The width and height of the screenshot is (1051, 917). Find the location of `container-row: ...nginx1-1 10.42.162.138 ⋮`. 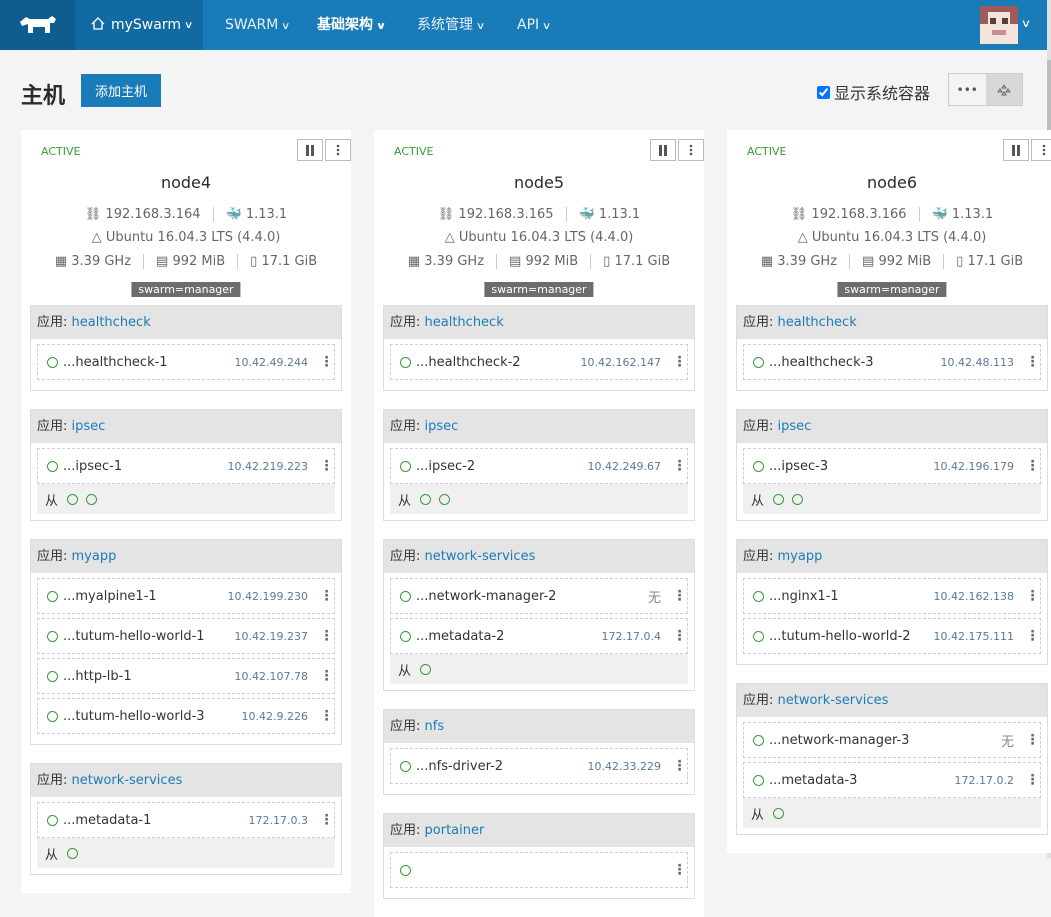

container-row: ...nginx1-1 10.42.162.138 ⋮ is located at coordinates (892, 596).